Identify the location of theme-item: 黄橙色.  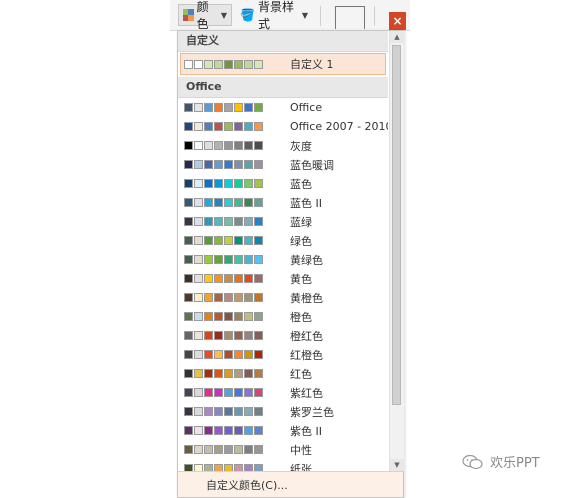
(283, 297).